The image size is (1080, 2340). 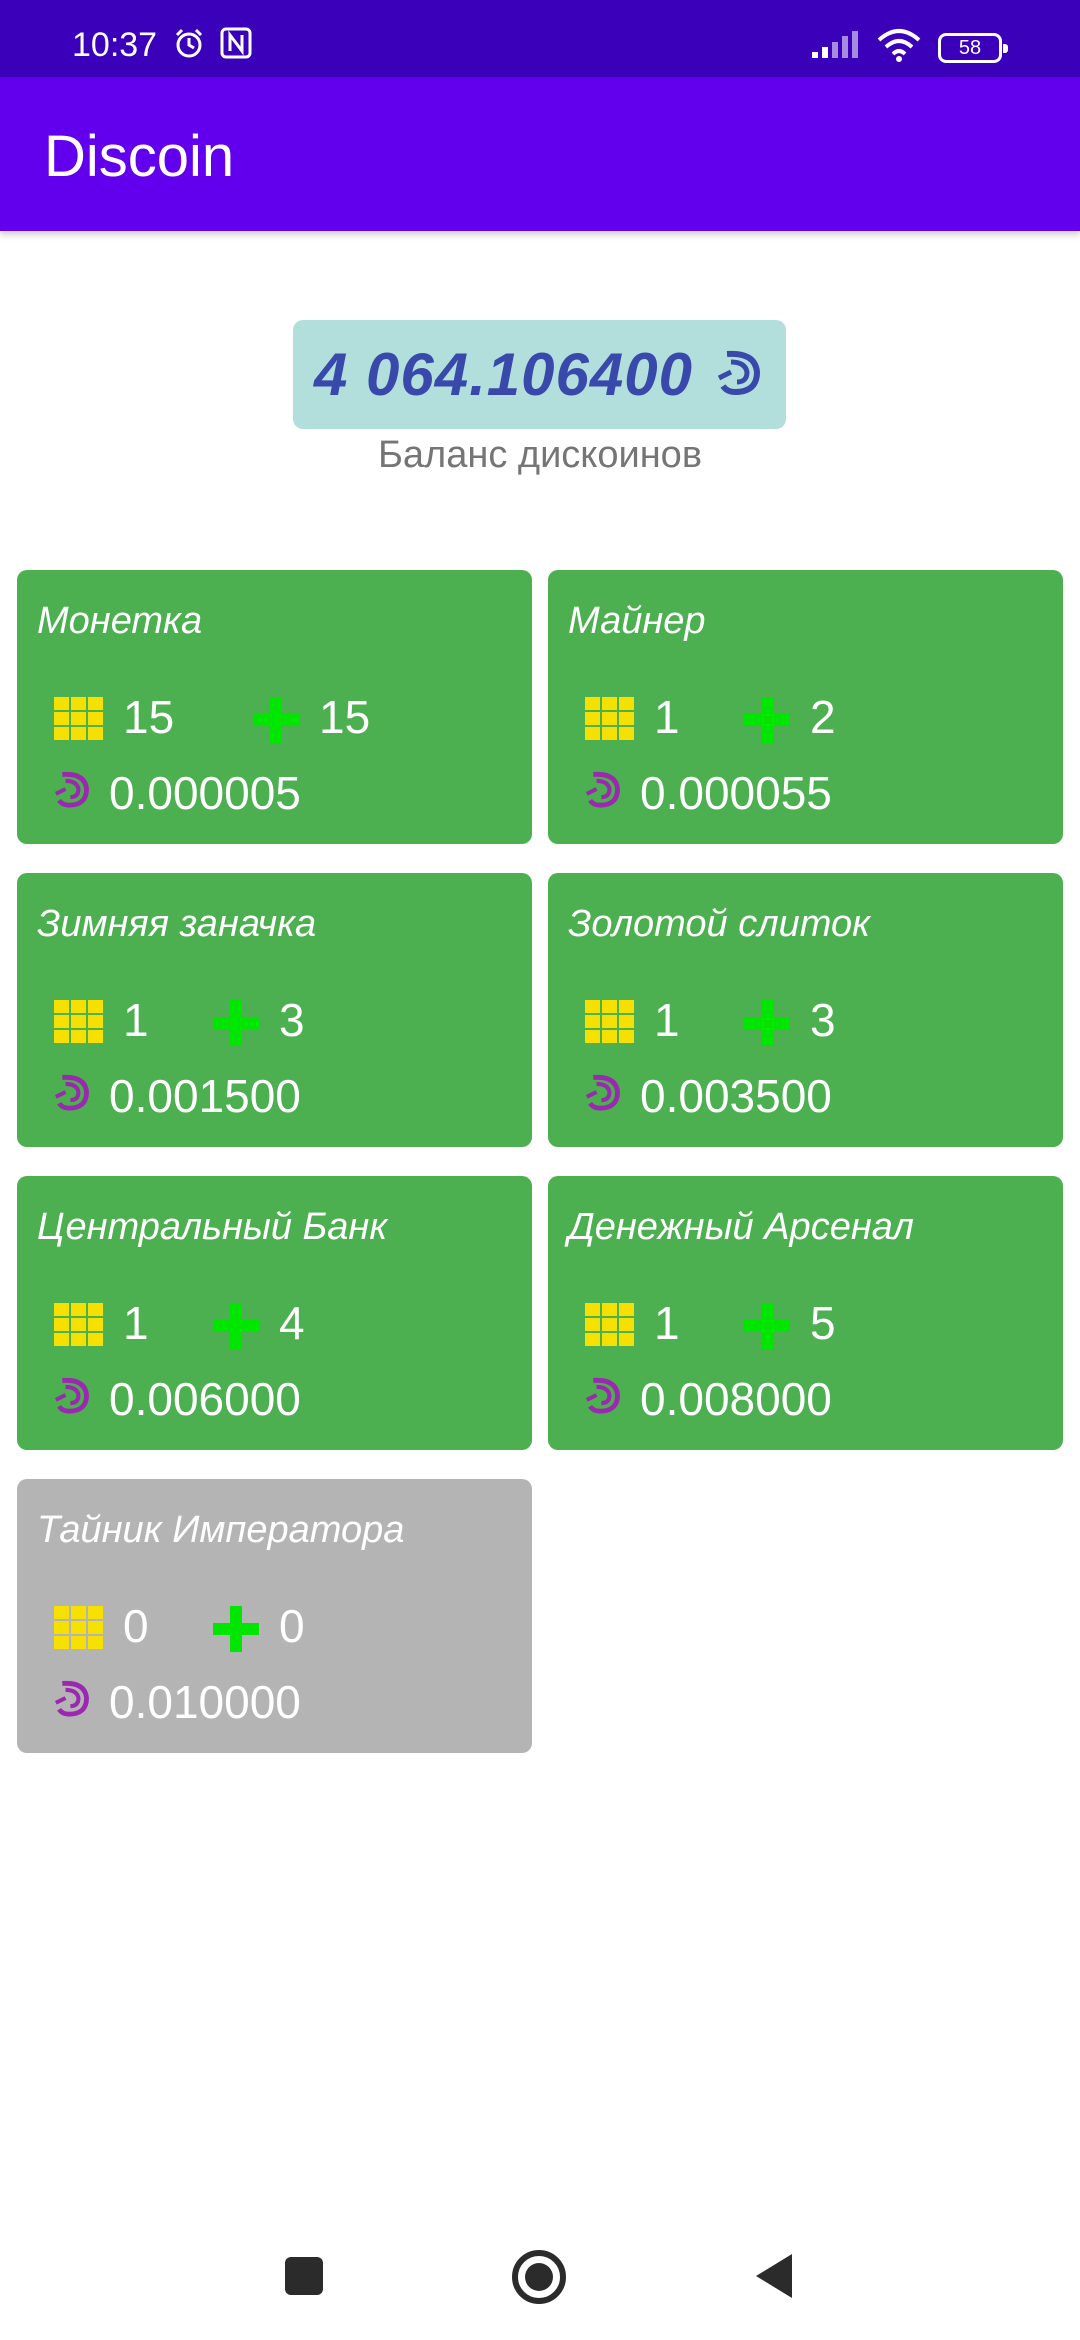 I want to click on card-title: Майнер, so click(x=637, y=621).